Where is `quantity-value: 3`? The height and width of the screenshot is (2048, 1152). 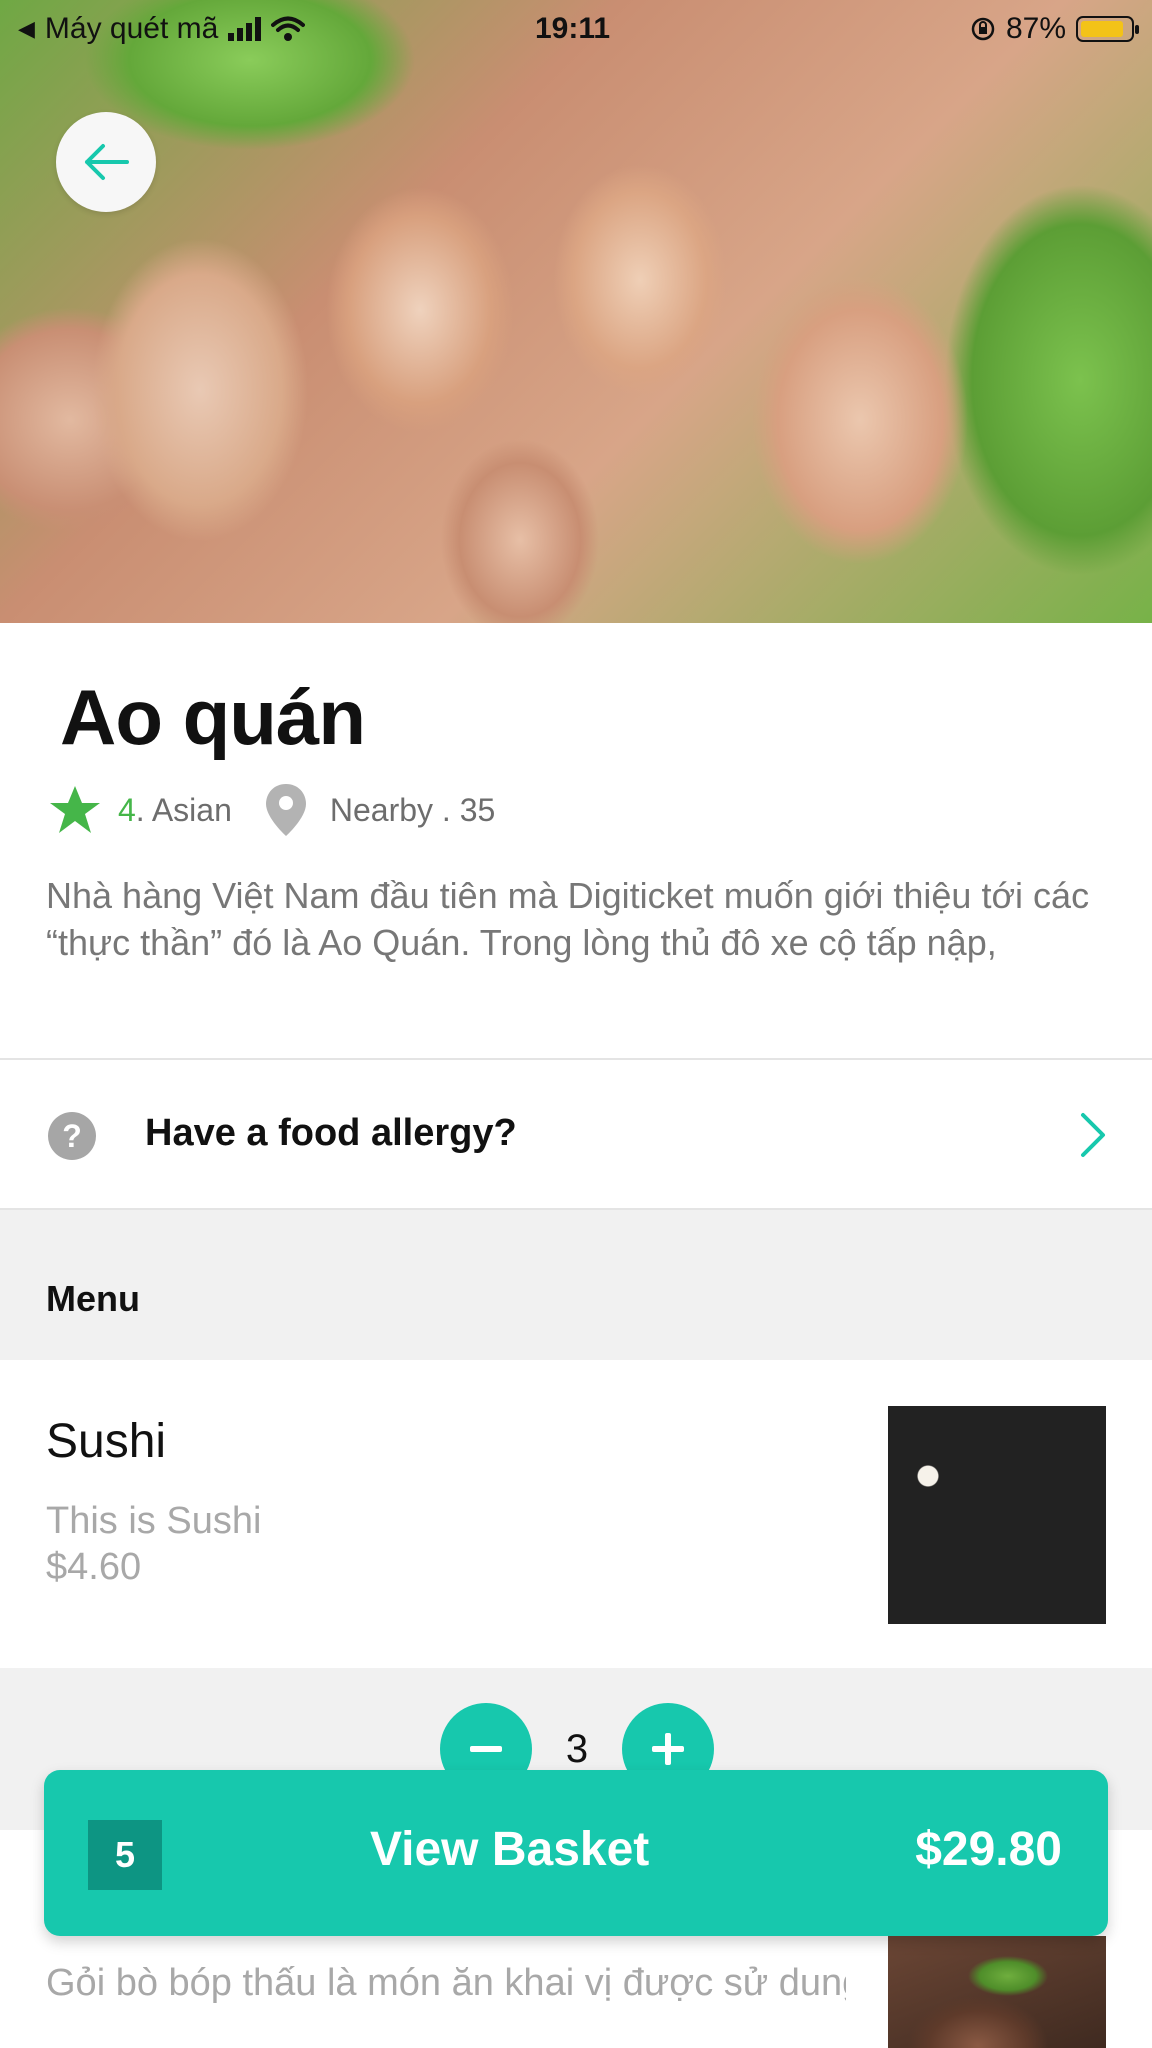
quantity-value: 3 is located at coordinates (577, 1748).